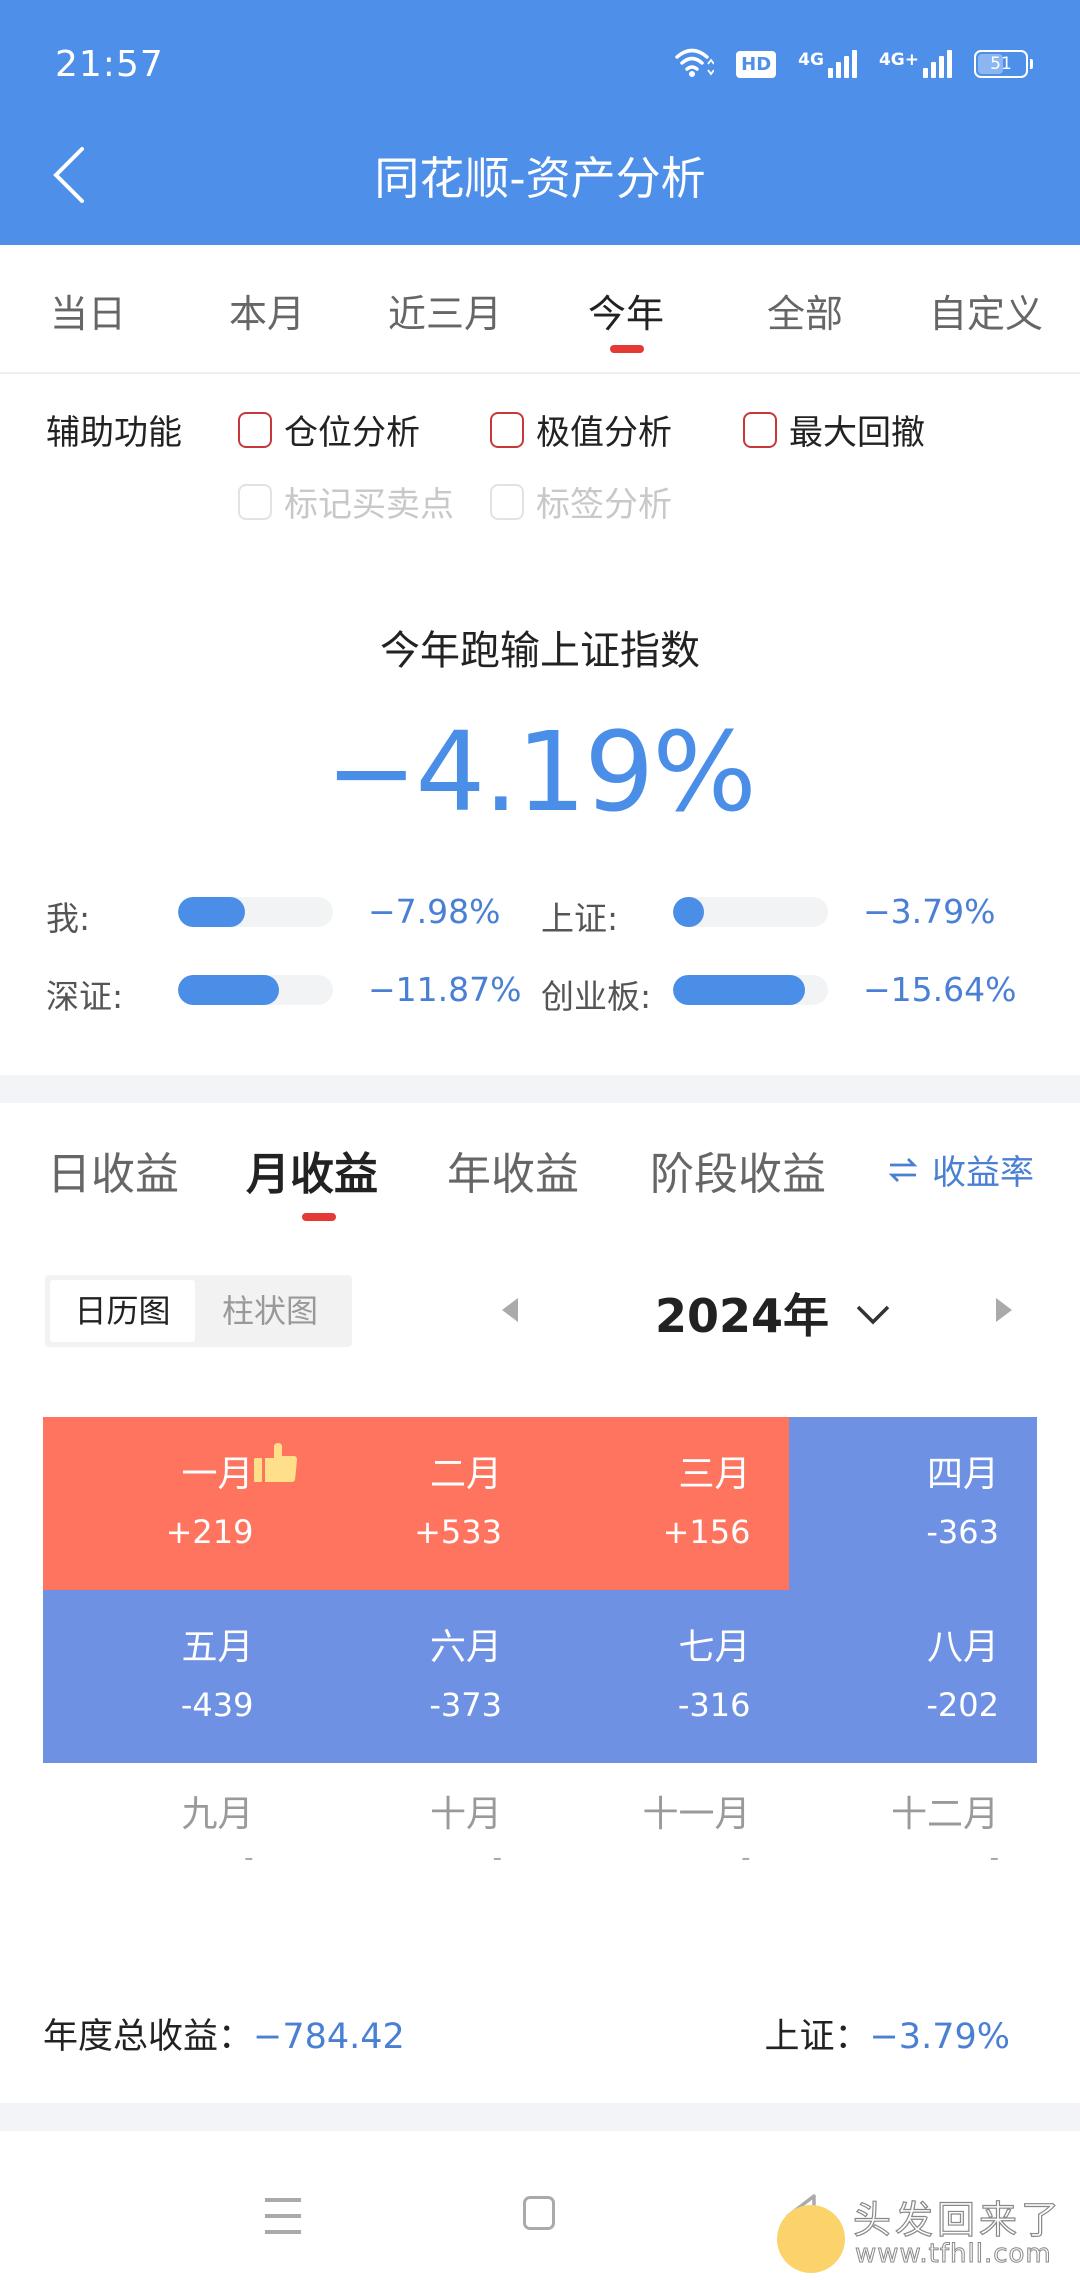 The width and height of the screenshot is (1080, 2280). I want to click on status-icons: HD 4G 4G+ 51, so click(853, 64).